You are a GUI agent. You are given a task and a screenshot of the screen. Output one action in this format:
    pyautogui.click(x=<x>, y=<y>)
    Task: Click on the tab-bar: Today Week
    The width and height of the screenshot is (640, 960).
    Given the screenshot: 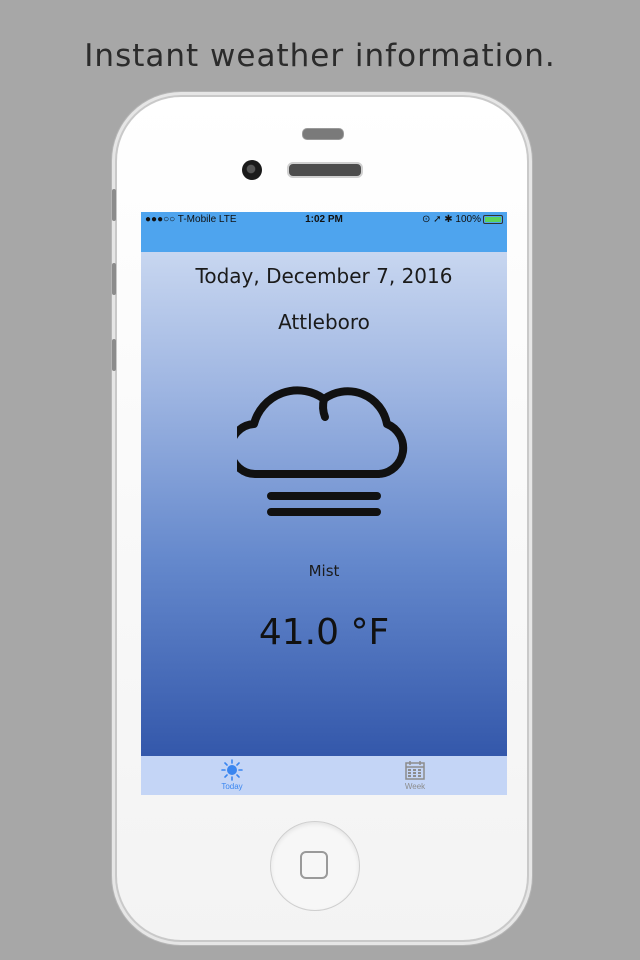 What is the action you would take?
    pyautogui.click(x=324, y=775)
    